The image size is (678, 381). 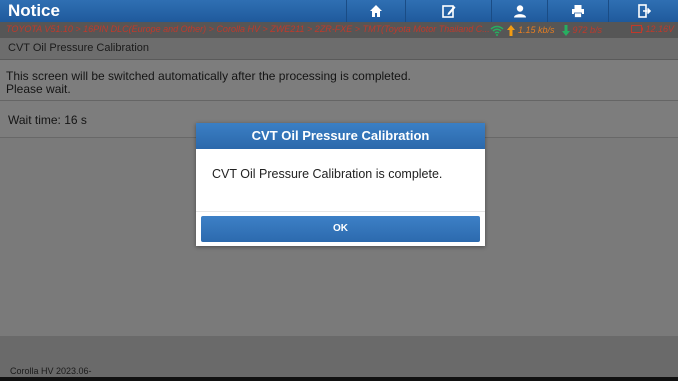 I want to click on app-title: Notice, so click(x=34, y=10).